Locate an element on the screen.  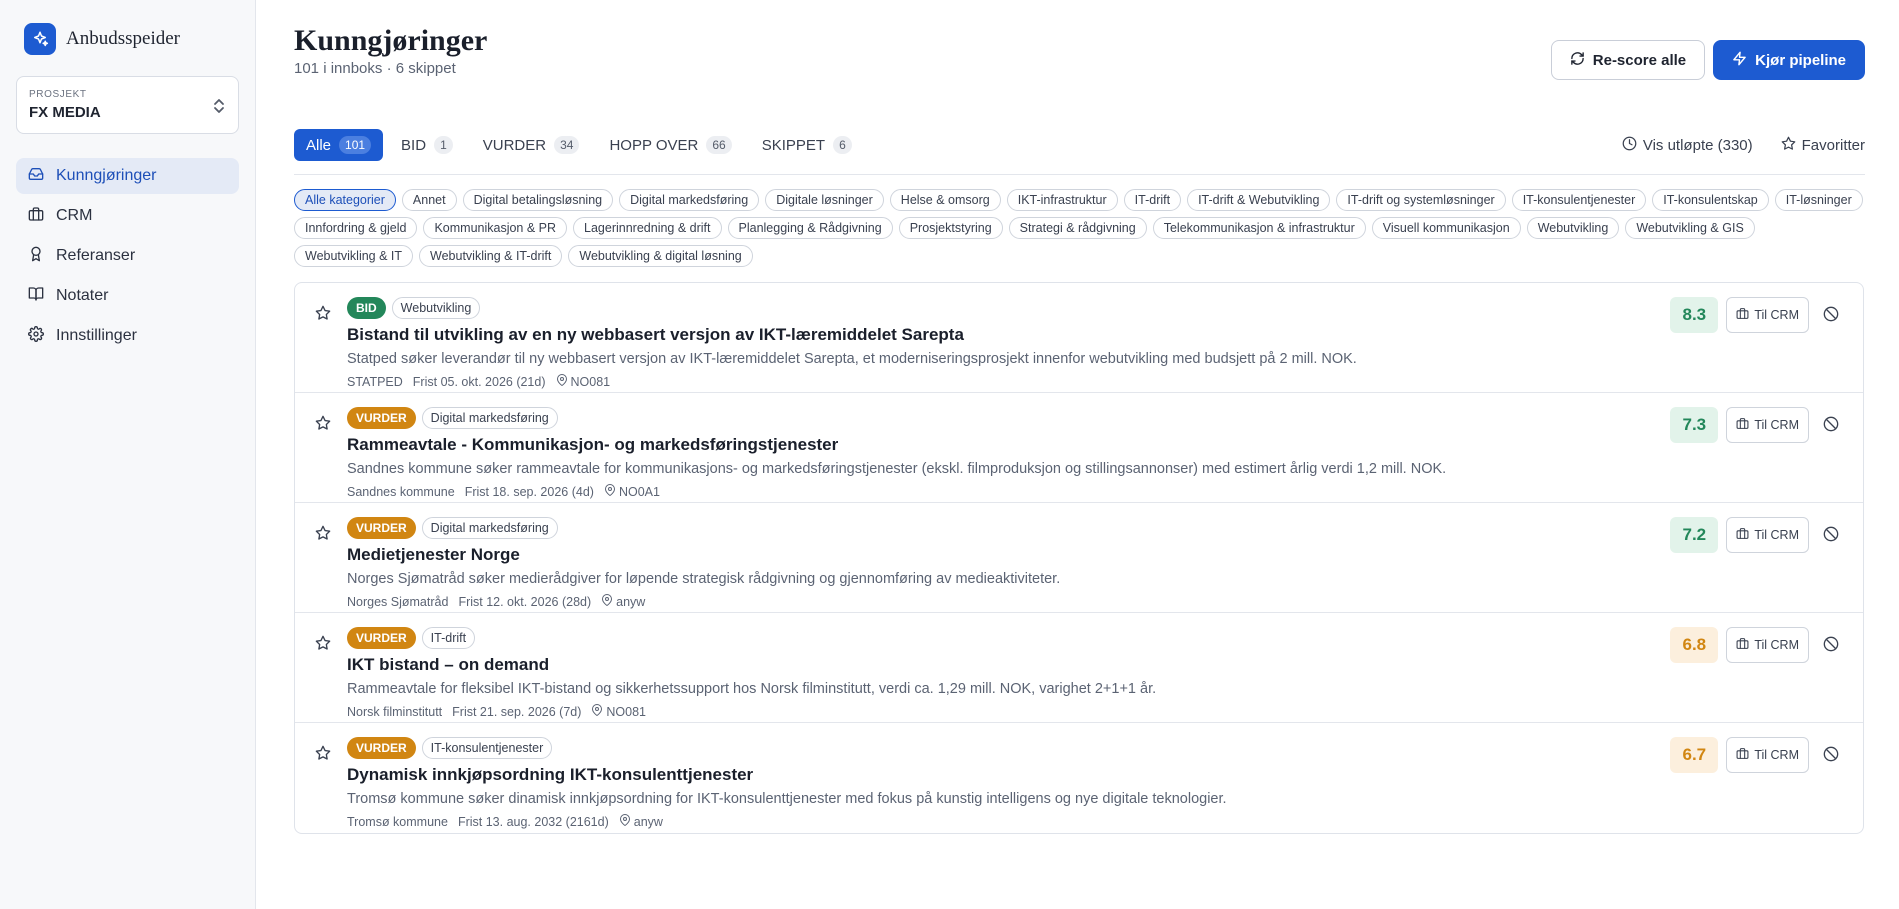
tab-alle: Alle 101 is located at coordinates (339, 145).